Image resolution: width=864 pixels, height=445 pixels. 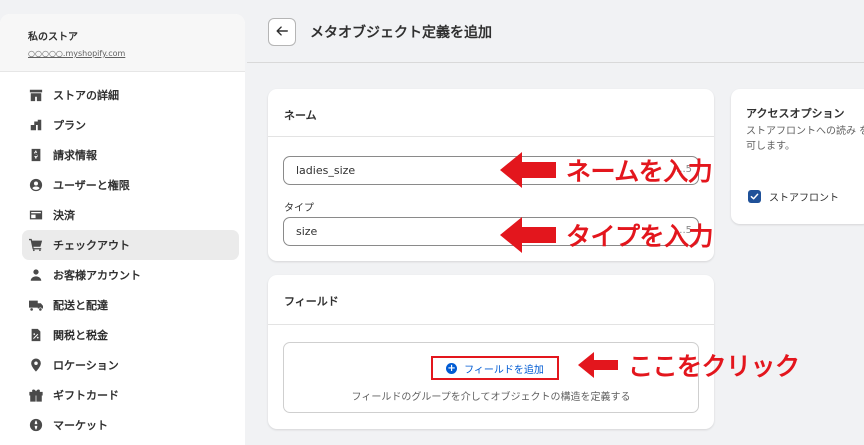 I want to click on store-header: 私のストア ○○○○○.myshopify.com, so click(x=122, y=43).